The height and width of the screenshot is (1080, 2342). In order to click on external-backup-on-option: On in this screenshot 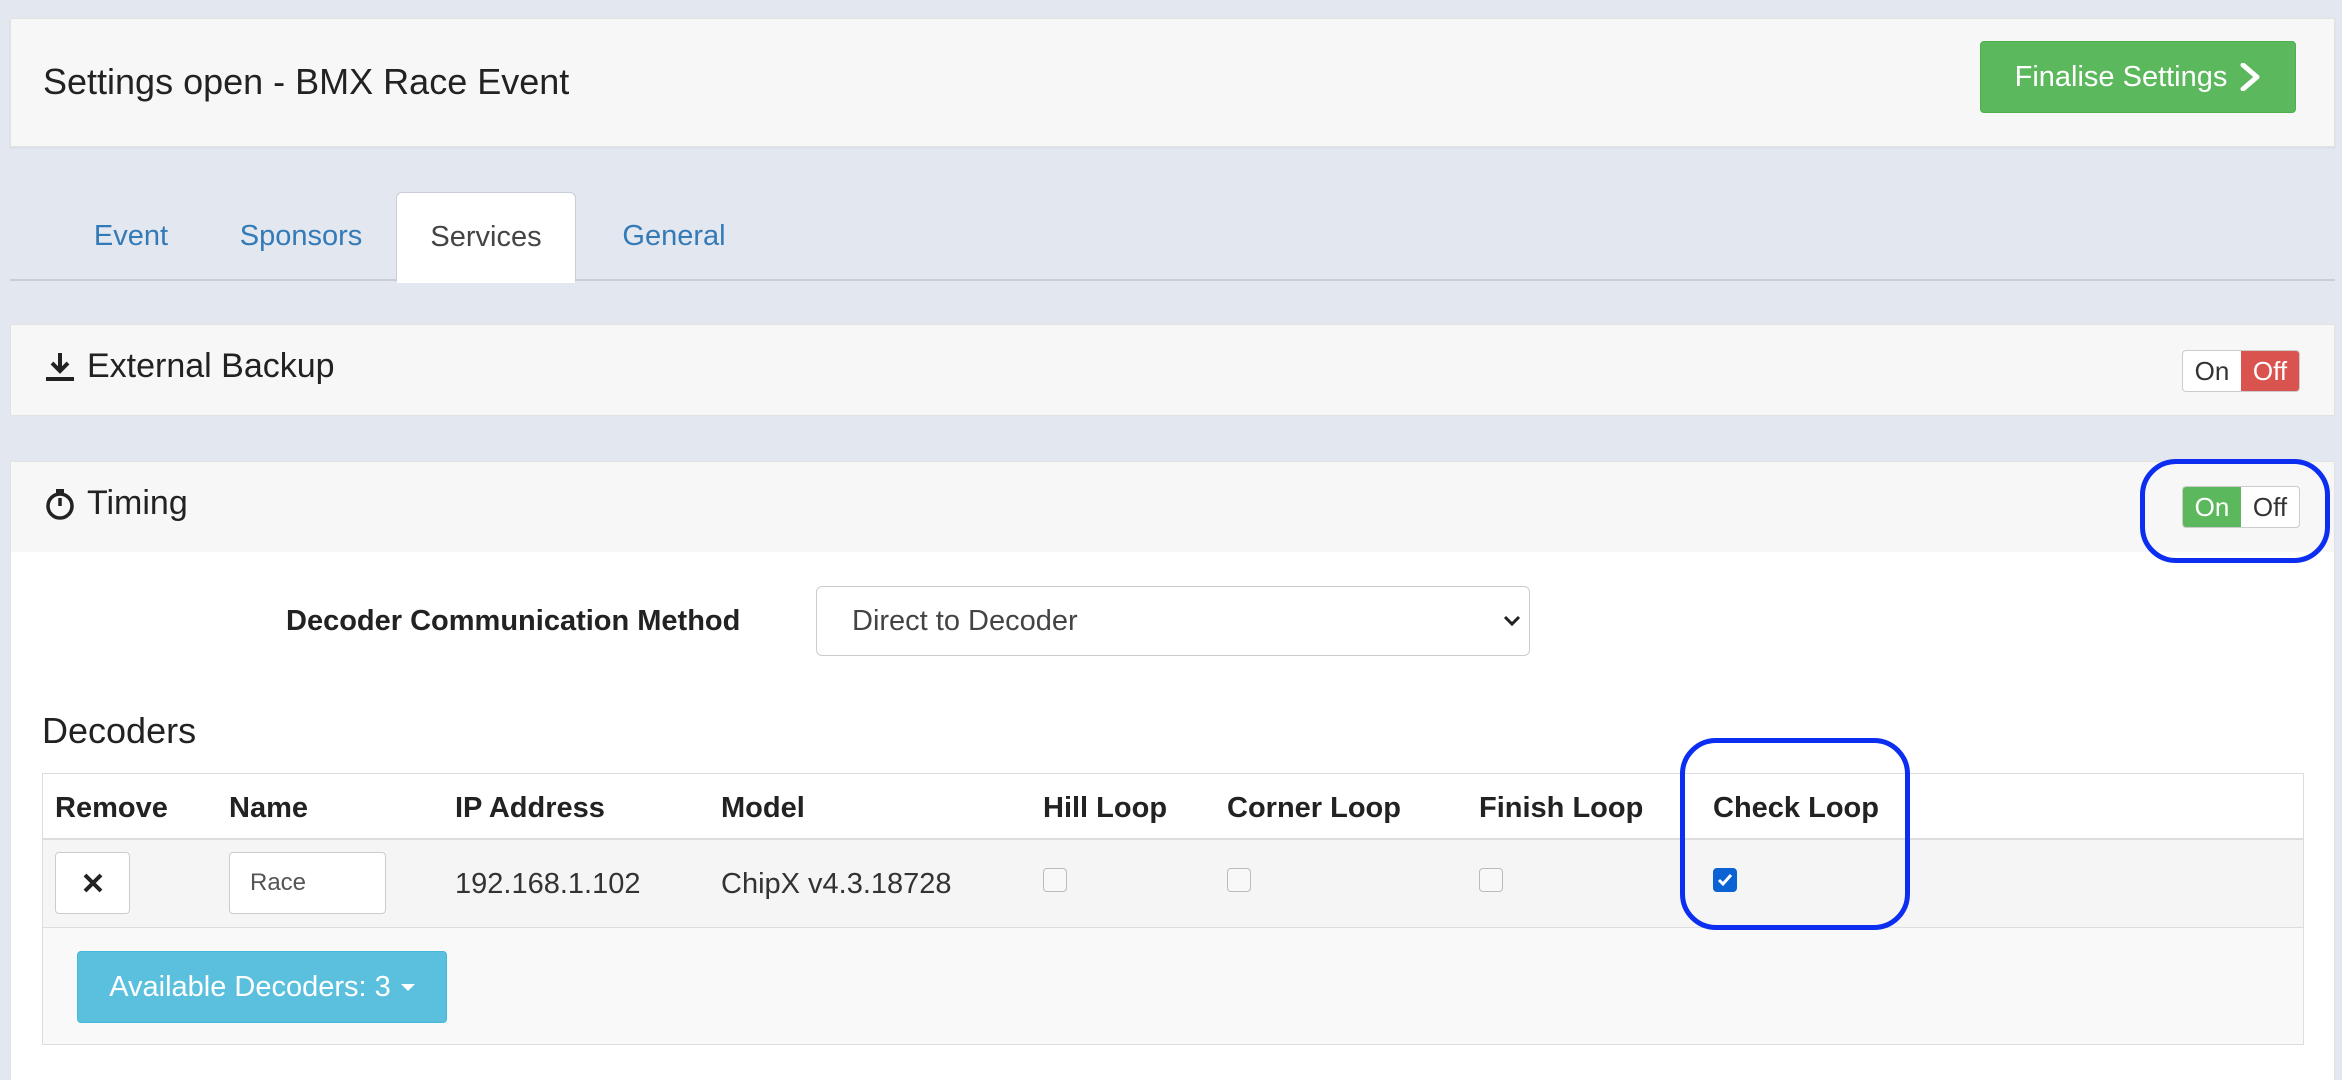, I will do `click(2212, 371)`.